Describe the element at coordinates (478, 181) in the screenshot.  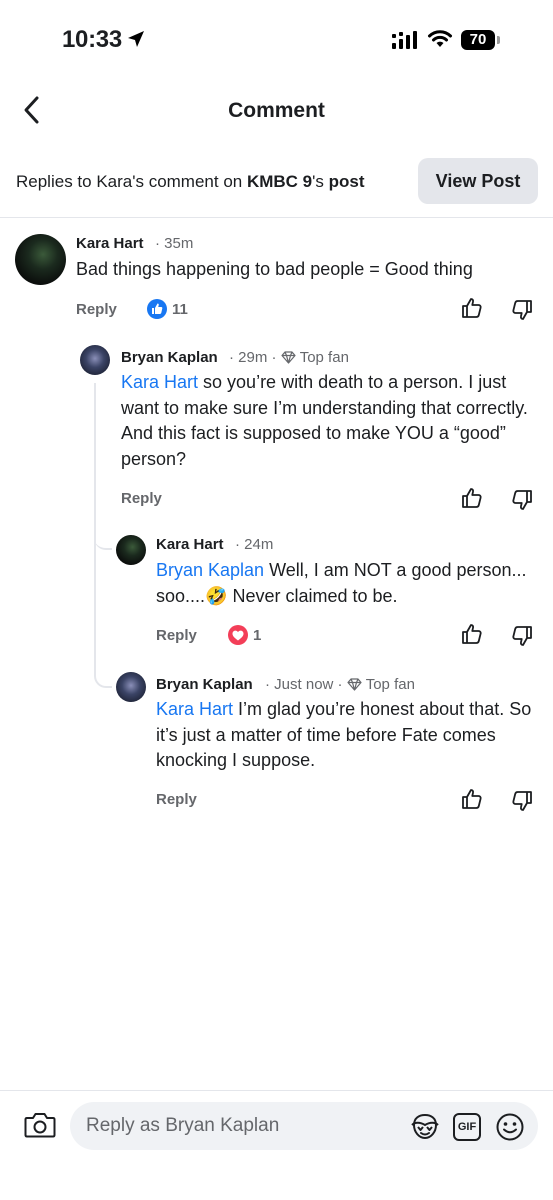
I see `view-post-button: View Post` at that location.